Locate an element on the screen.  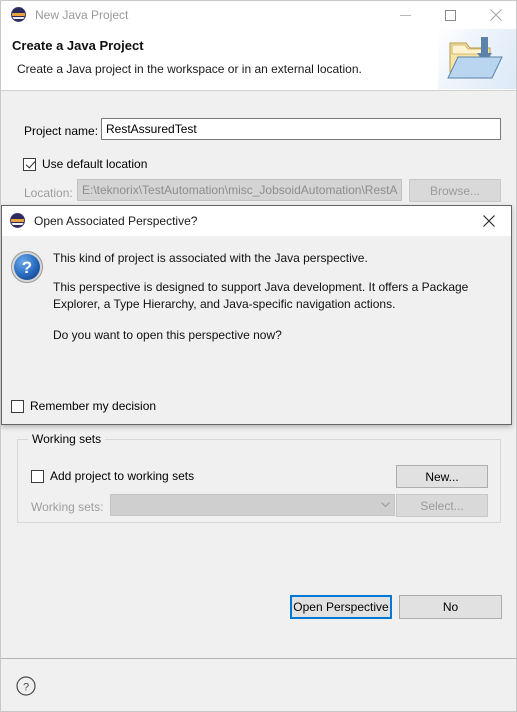
add-project-to-working-sets-checkbox: Add project to working sets is located at coordinates (112, 476).